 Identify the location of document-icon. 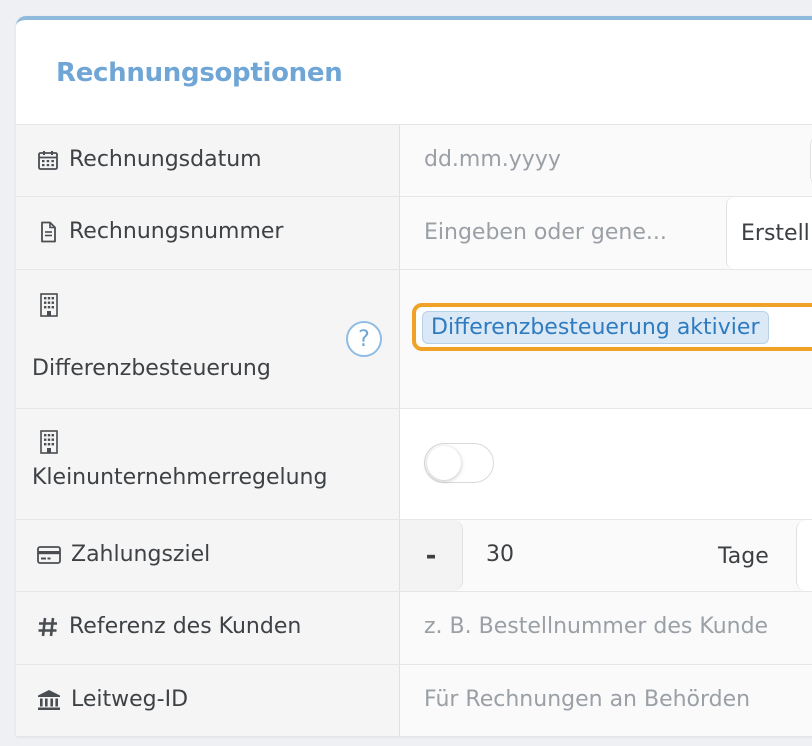
(48, 231).